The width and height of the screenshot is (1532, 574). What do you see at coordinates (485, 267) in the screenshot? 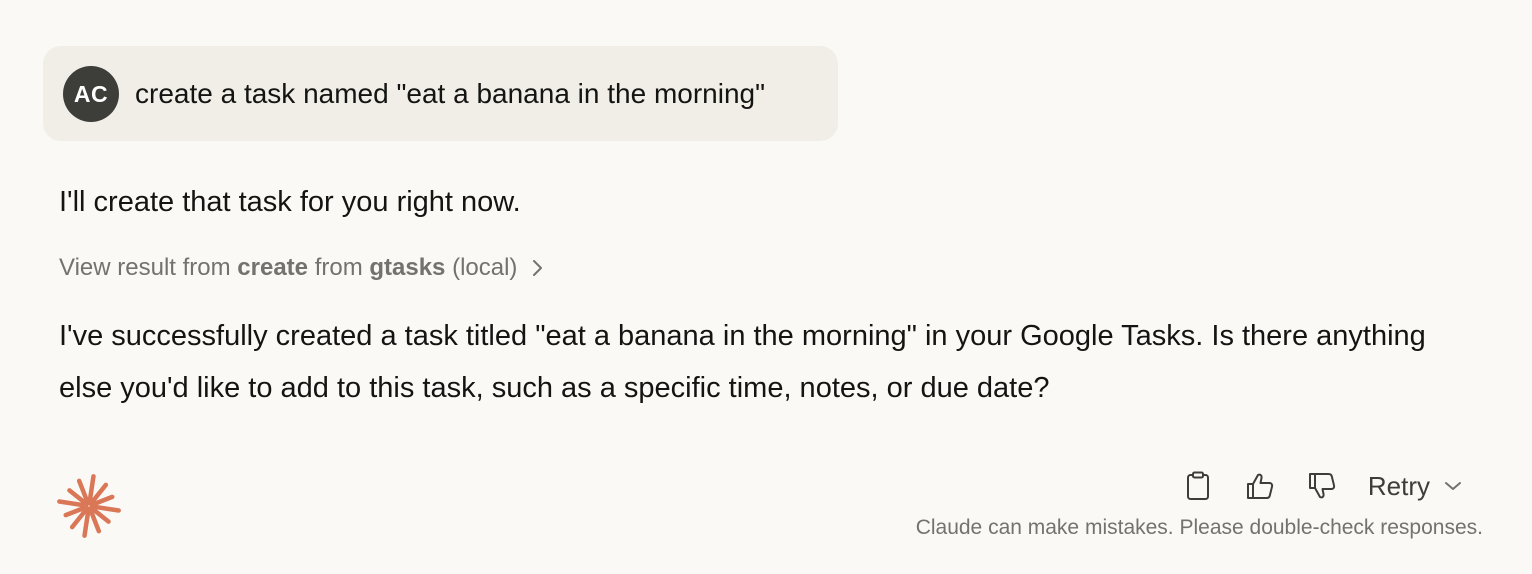
I see `tool-result-suffix: (local)` at bounding box center [485, 267].